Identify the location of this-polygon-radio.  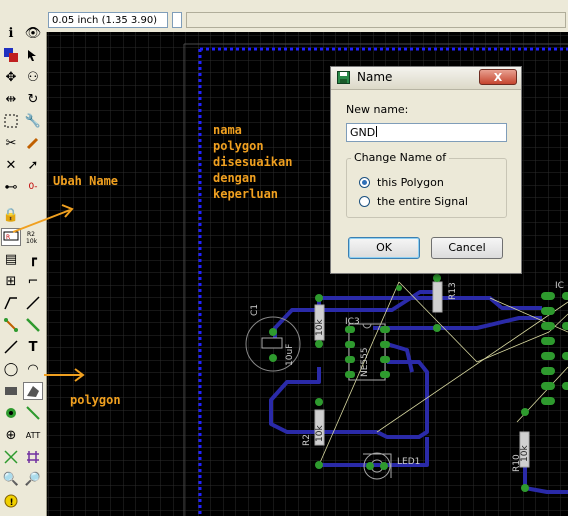
(364, 182).